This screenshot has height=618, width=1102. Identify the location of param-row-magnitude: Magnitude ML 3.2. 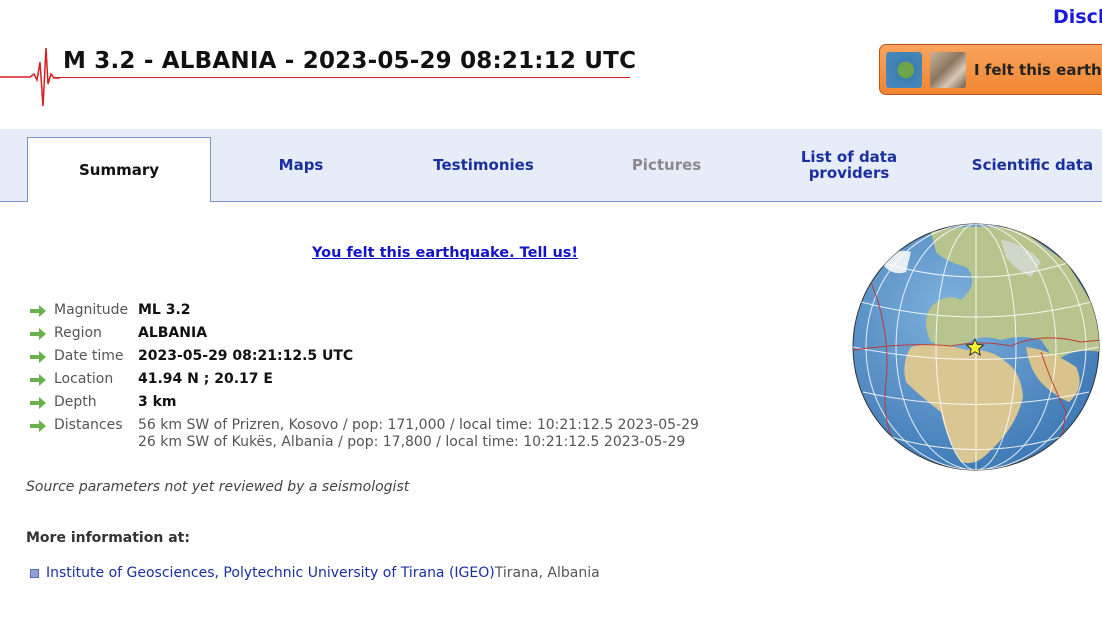
(364, 313).